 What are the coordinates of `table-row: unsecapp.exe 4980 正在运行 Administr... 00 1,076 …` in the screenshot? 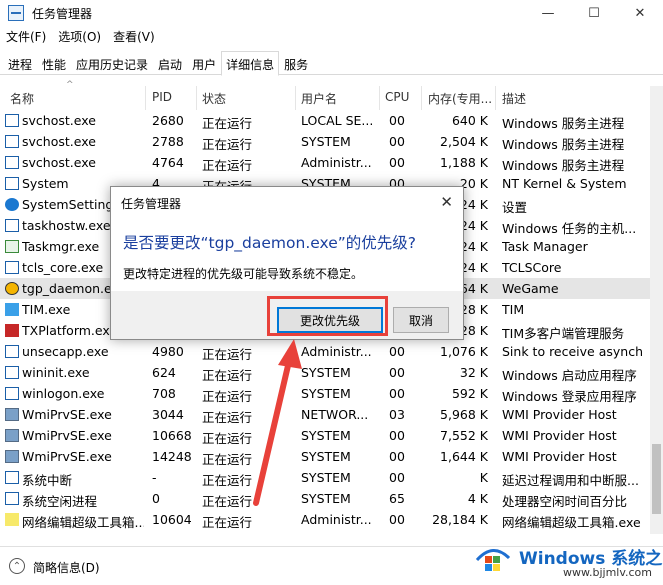 It's located at (325, 351).